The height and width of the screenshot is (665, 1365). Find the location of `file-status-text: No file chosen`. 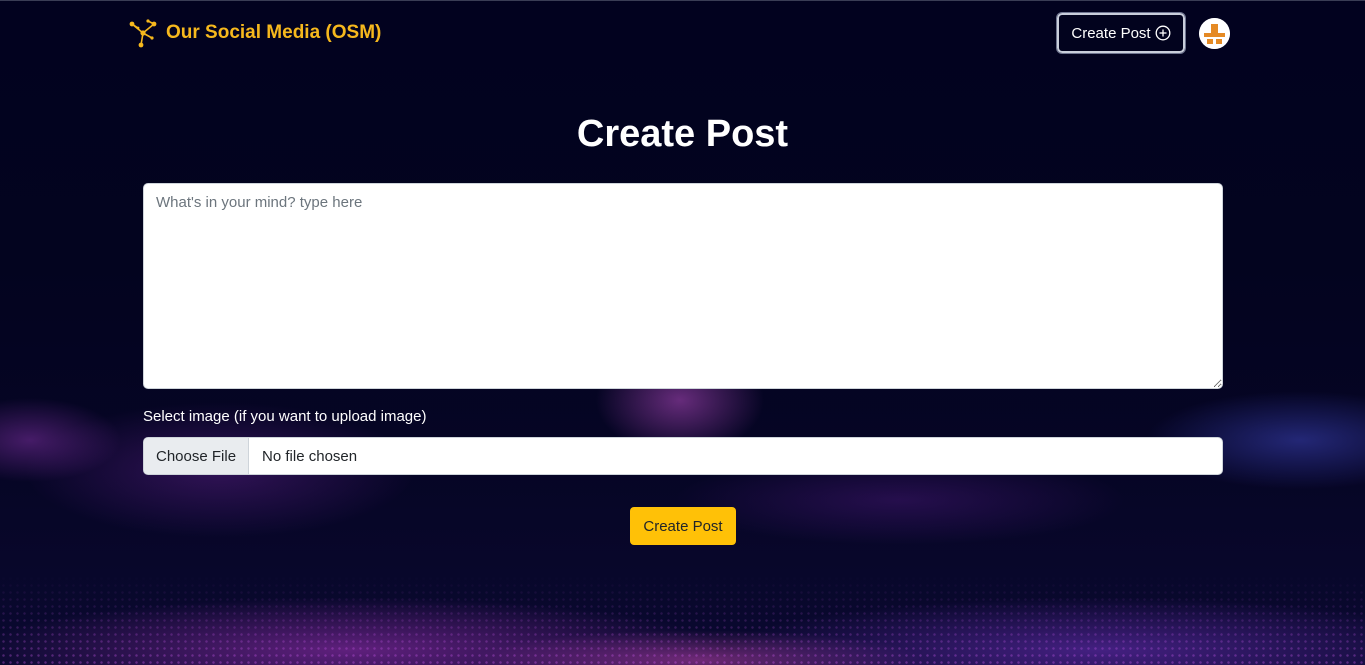

file-status-text: No file chosen is located at coordinates (310, 456).